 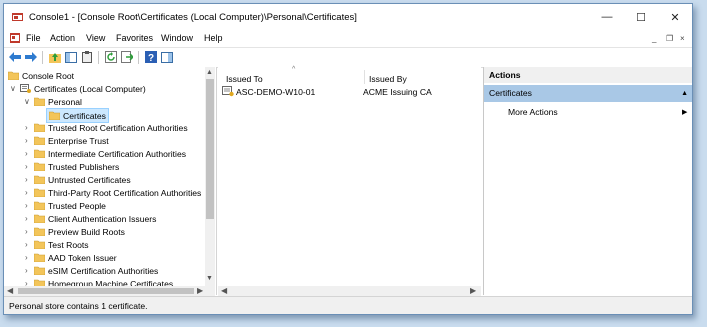 What do you see at coordinates (31, 57) in the screenshot?
I see `forward-arrow-icon` at bounding box center [31, 57].